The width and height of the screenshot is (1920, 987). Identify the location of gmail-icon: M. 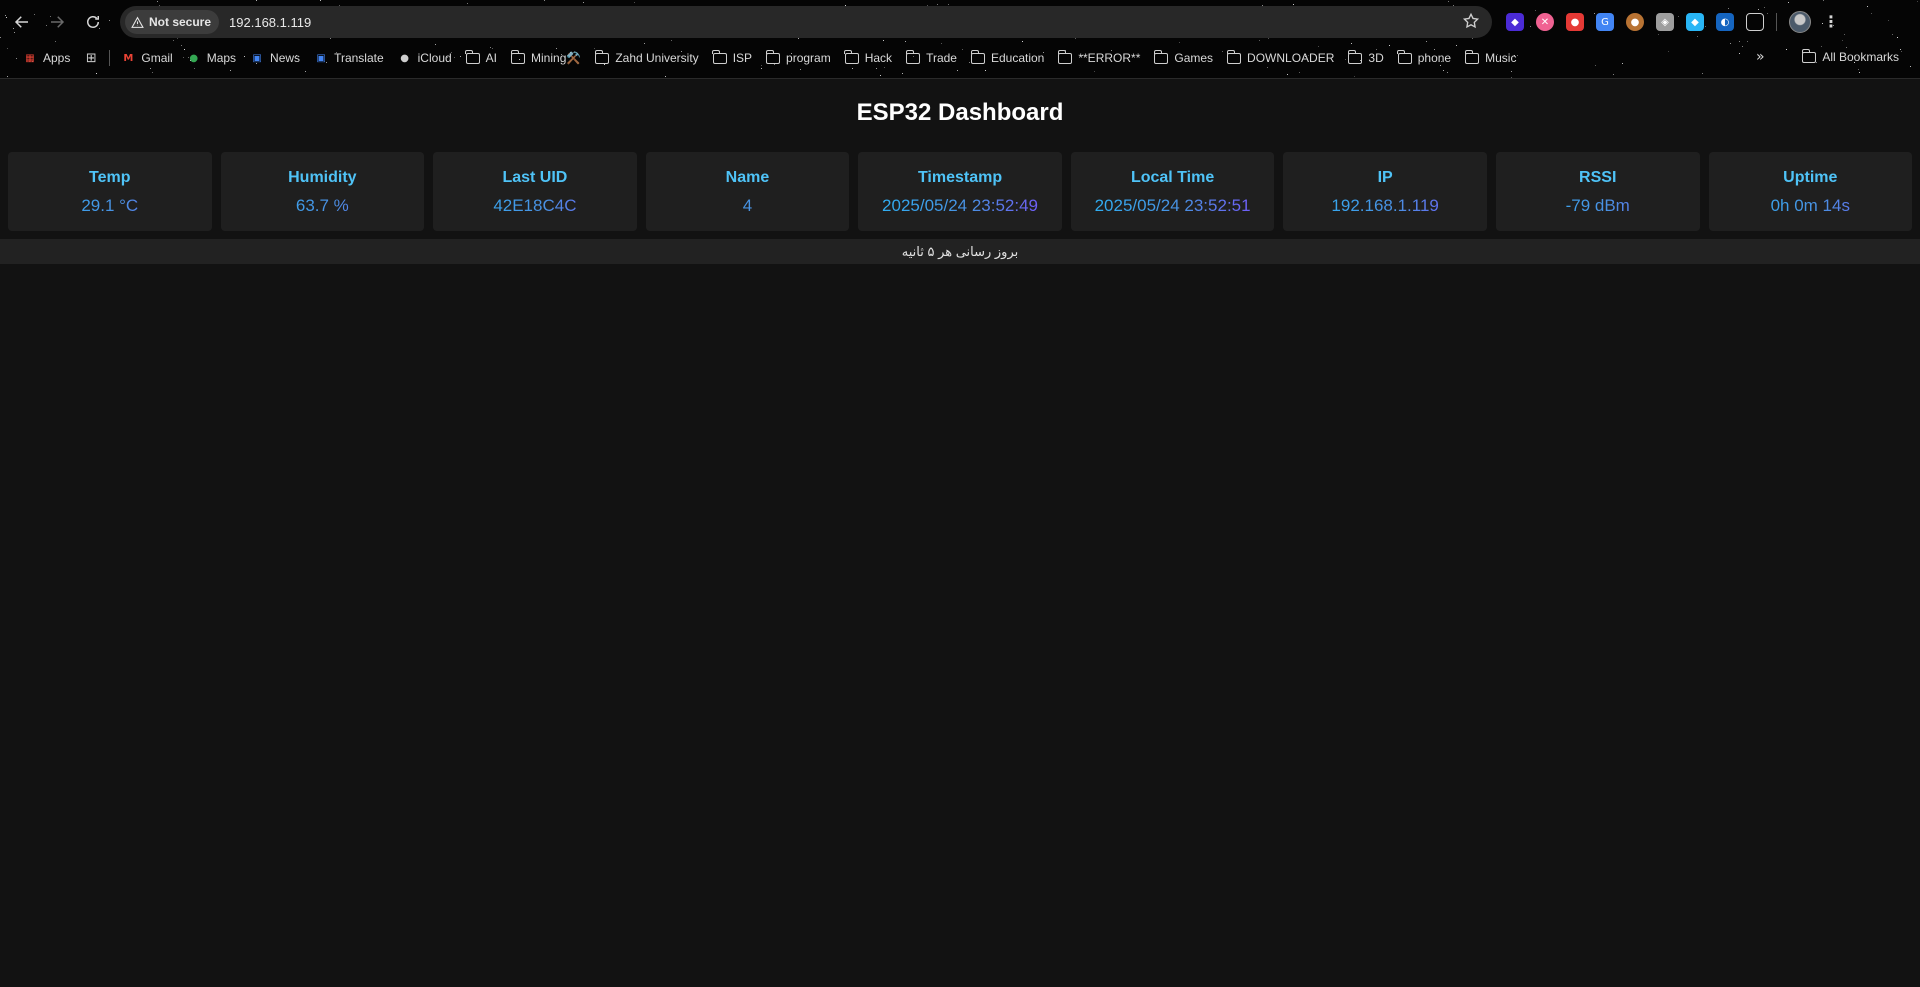
(128, 58).